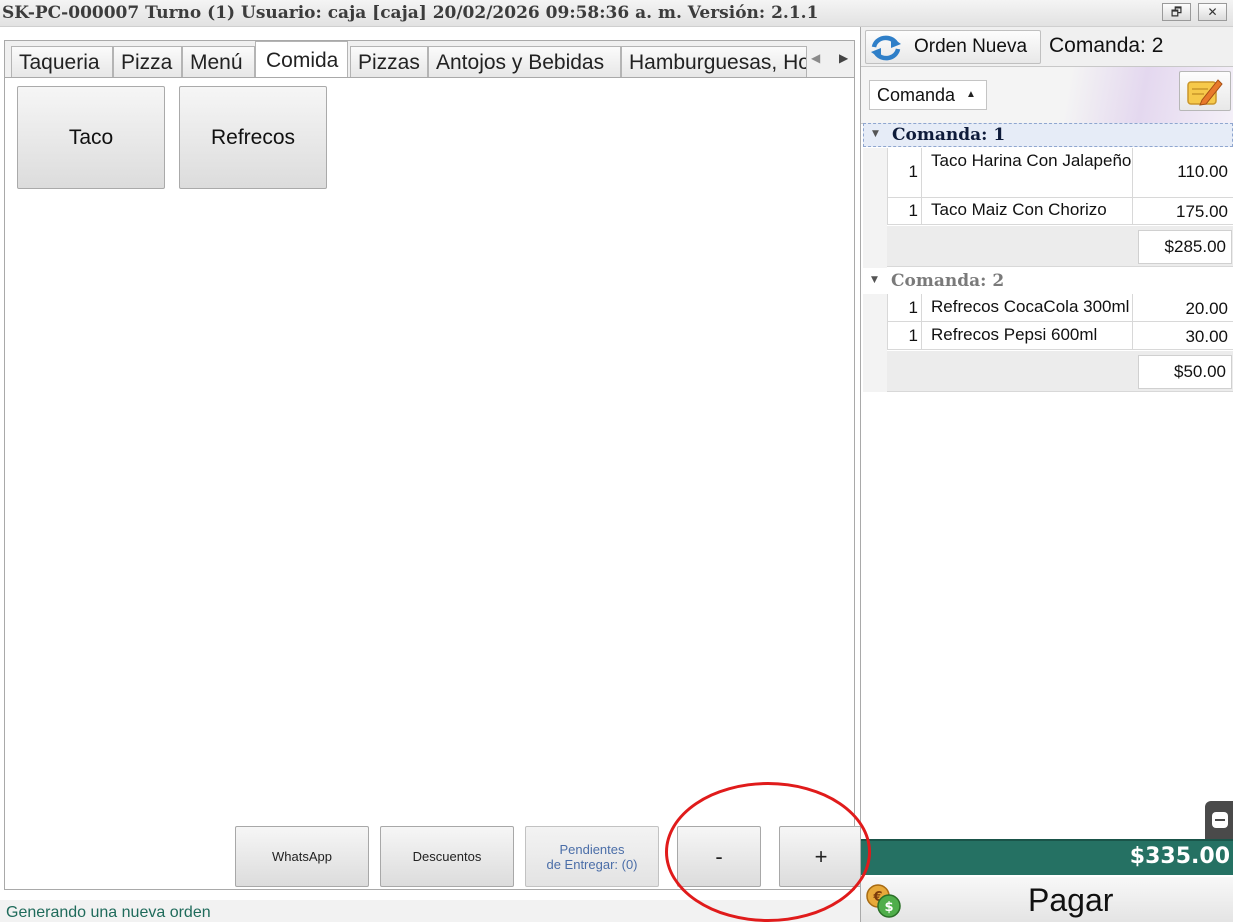 Image resolution: width=1233 pixels, height=922 pixels. What do you see at coordinates (1060, 371) in the screenshot?
I see `subtotal-row: $50.00` at bounding box center [1060, 371].